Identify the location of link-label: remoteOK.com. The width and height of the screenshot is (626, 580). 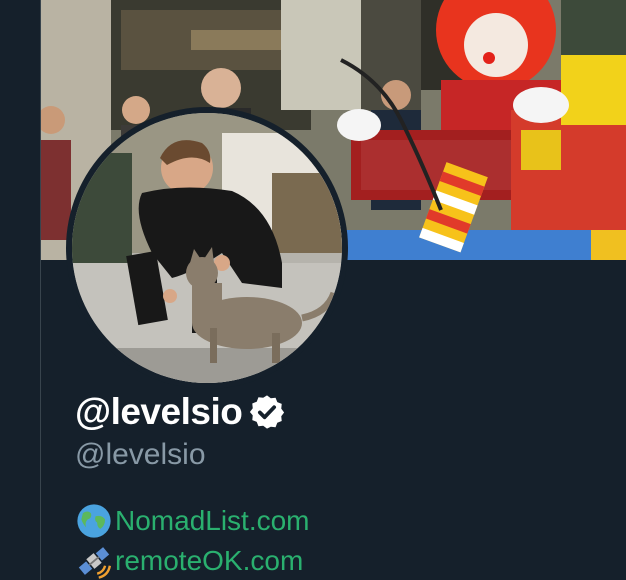
(209, 561).